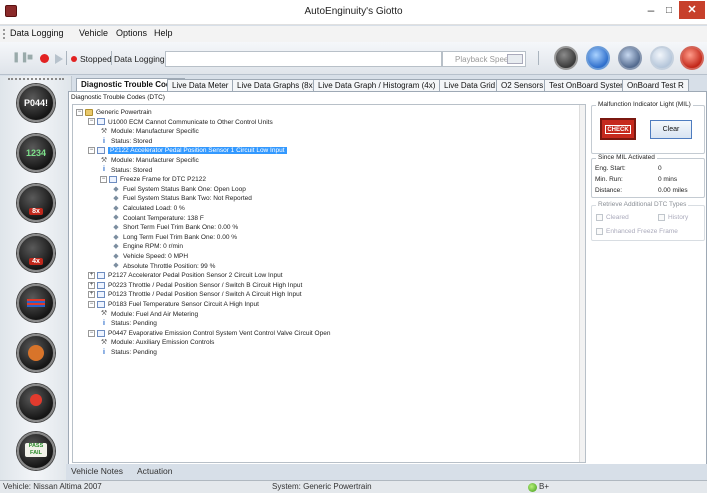 The height and width of the screenshot is (493, 707). Describe the element at coordinates (610, 168) in the screenshot. I see `eng-start-label: Eng. Start:` at that location.